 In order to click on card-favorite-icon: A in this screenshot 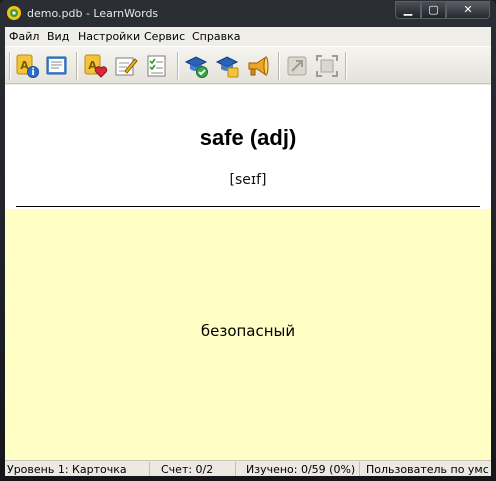, I will do `click(96, 66)`.